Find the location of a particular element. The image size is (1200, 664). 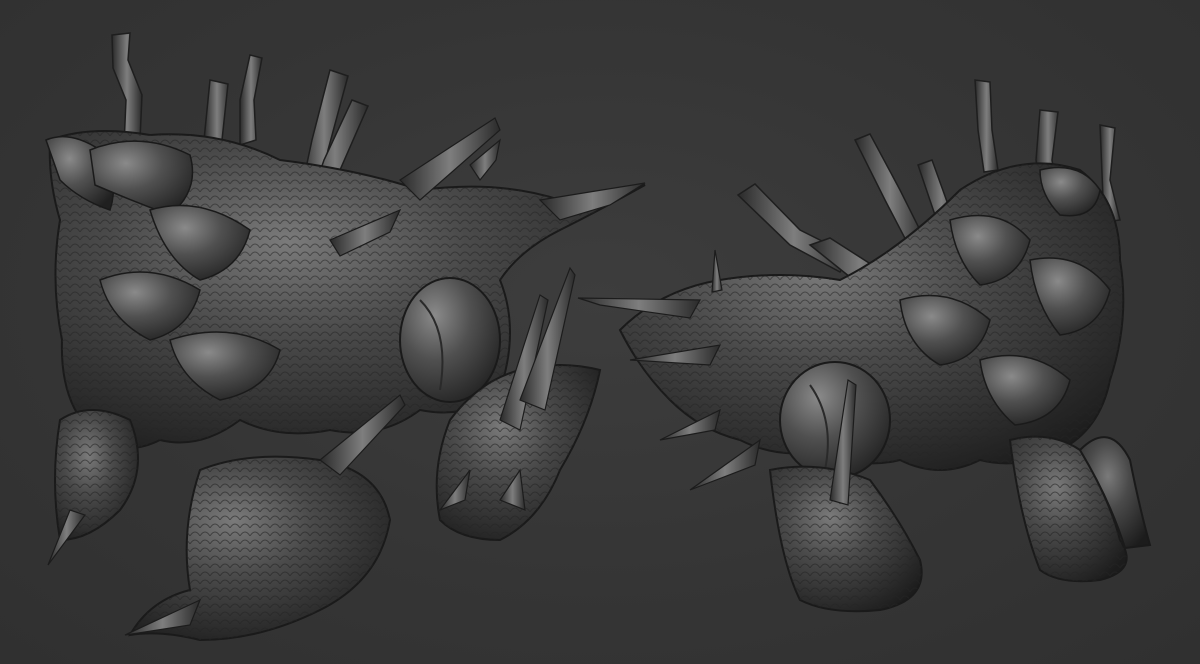

left-shoulder is located at coordinates (450, 340).